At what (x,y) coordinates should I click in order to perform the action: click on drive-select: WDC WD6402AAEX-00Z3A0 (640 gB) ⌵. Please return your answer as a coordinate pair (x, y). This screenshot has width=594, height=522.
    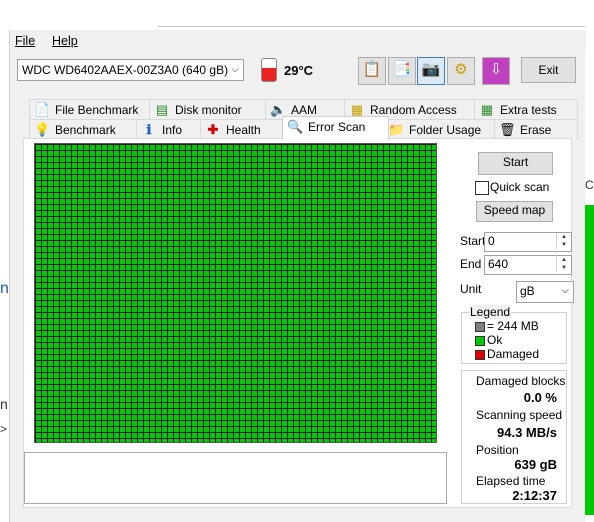
    Looking at the image, I should click on (130, 70).